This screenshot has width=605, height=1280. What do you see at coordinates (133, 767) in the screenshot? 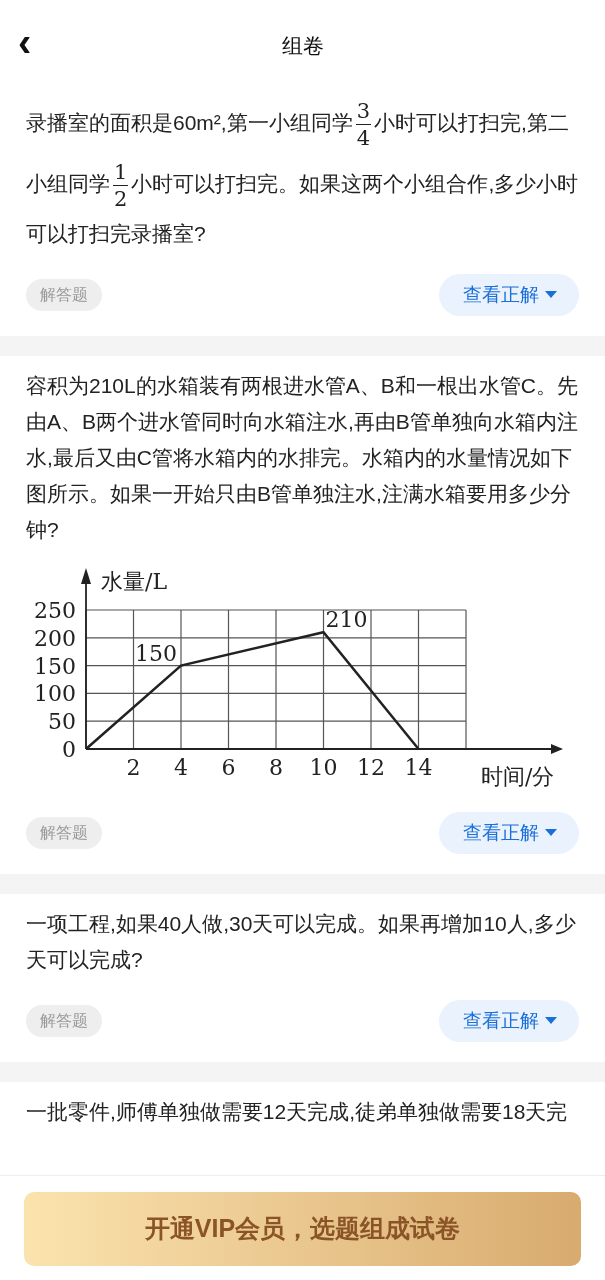
I see `x-tick-label: 2` at bounding box center [133, 767].